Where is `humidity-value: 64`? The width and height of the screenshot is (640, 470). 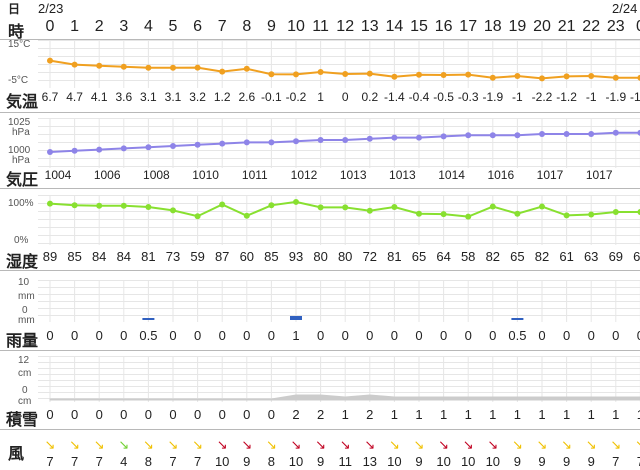 humidity-value: 64 is located at coordinates (443, 256).